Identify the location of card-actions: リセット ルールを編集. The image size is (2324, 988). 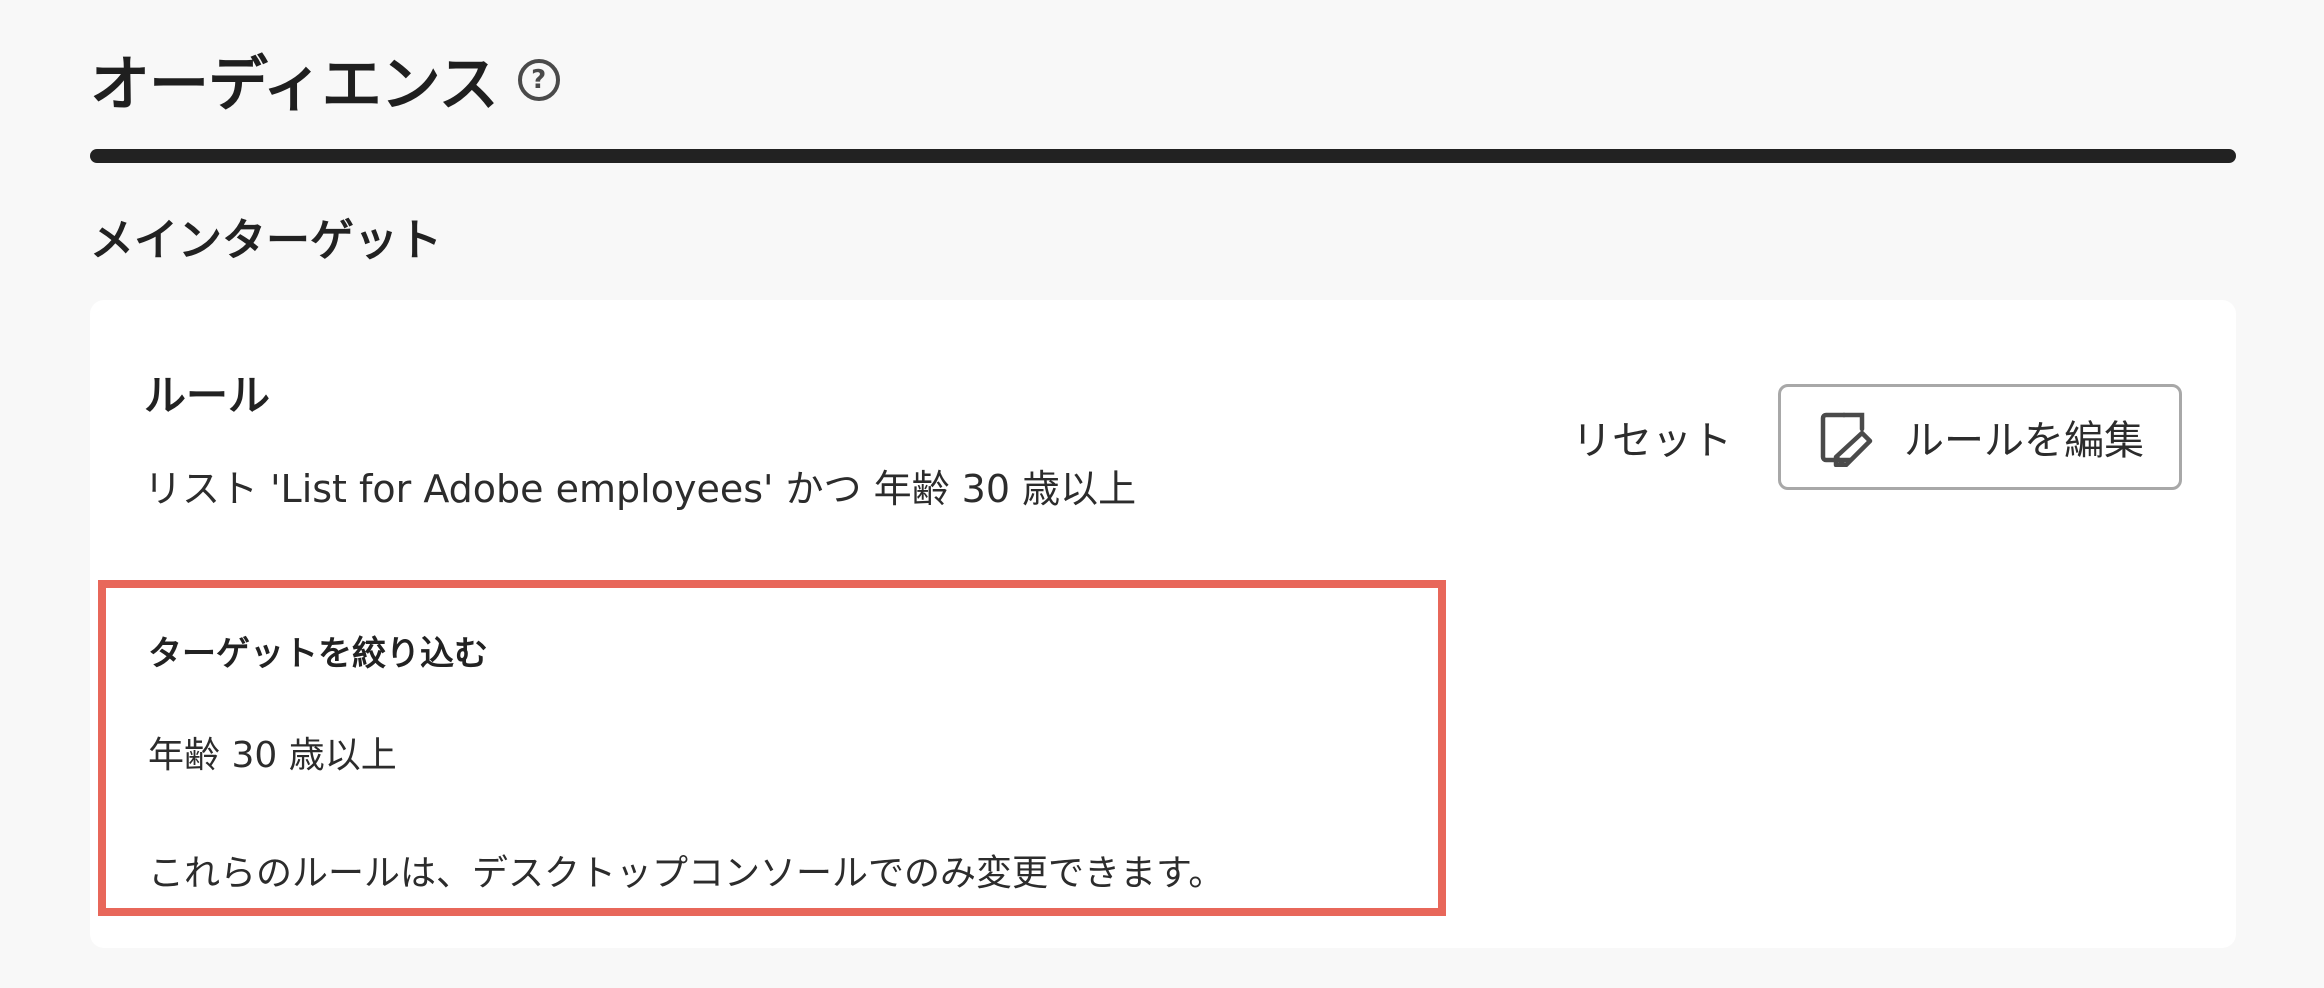
(1877, 437).